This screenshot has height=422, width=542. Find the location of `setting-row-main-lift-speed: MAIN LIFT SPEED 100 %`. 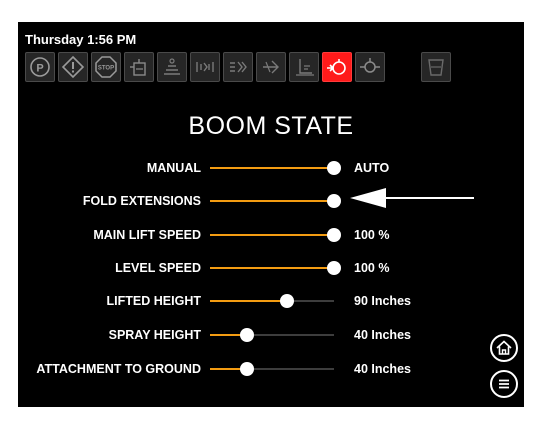

setting-row-main-lift-speed: MAIN LIFT SPEED 100 % is located at coordinates (271, 235).